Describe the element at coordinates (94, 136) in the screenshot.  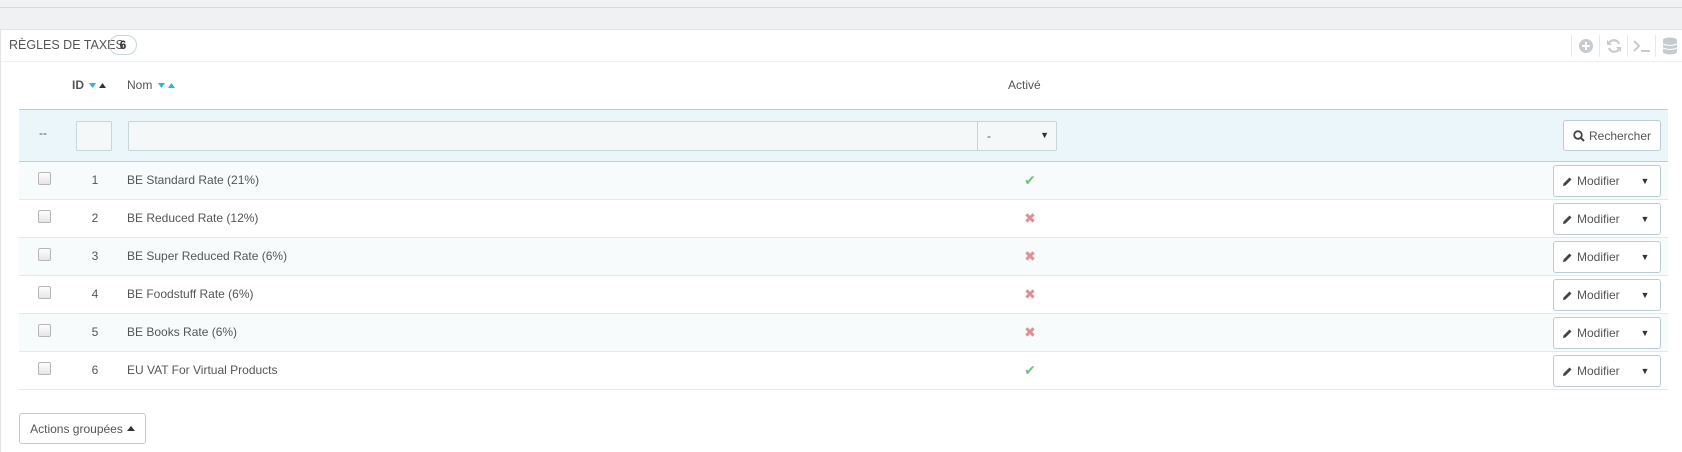
I see `filter-id-input` at that location.